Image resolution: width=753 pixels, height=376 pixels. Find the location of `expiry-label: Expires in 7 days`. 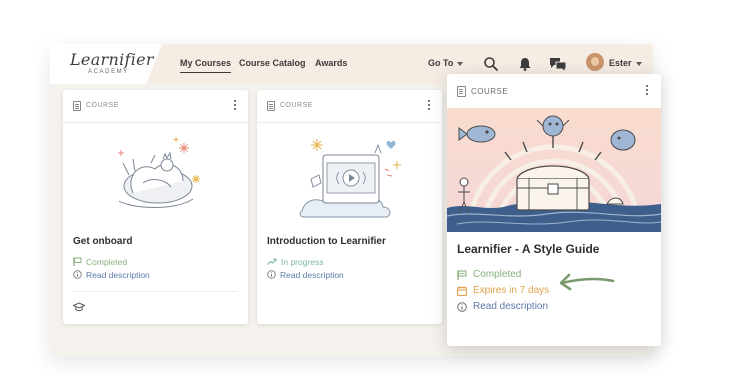

expiry-label: Expires in 7 days is located at coordinates (511, 290).